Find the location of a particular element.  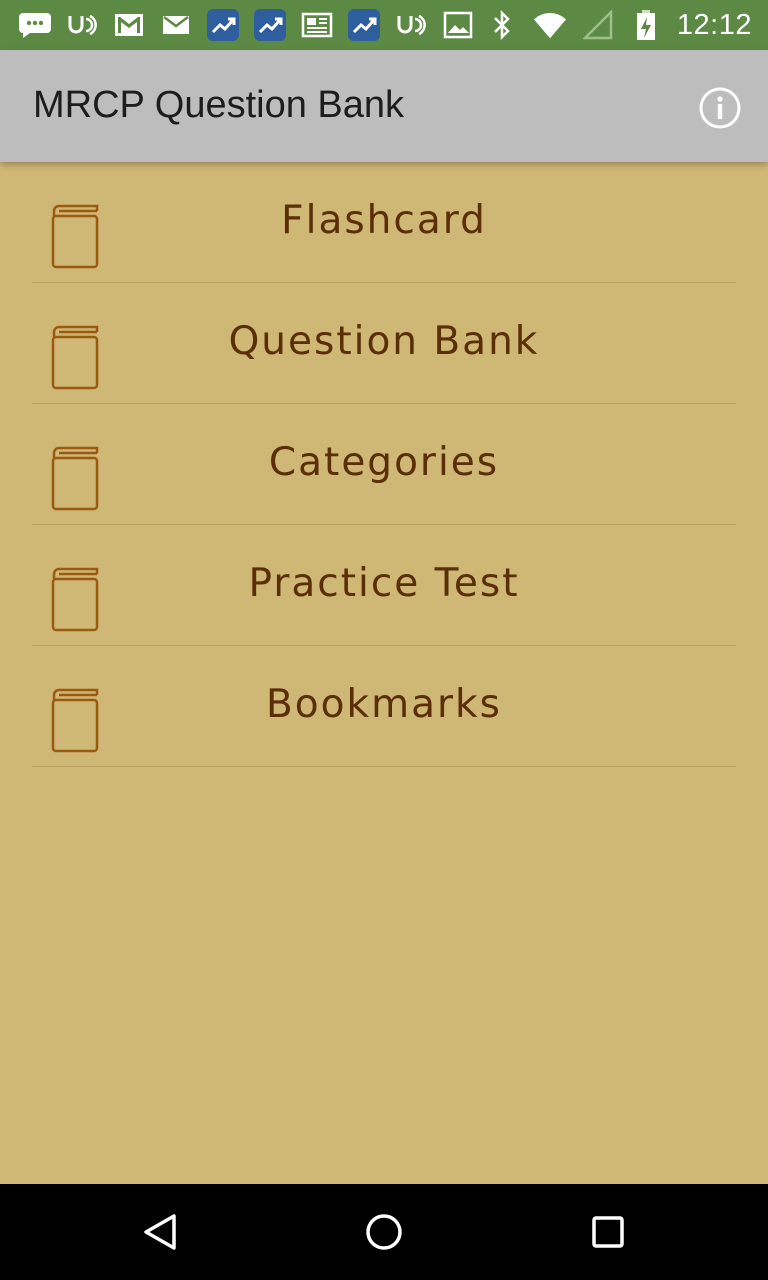

info-icon is located at coordinates (720, 108).